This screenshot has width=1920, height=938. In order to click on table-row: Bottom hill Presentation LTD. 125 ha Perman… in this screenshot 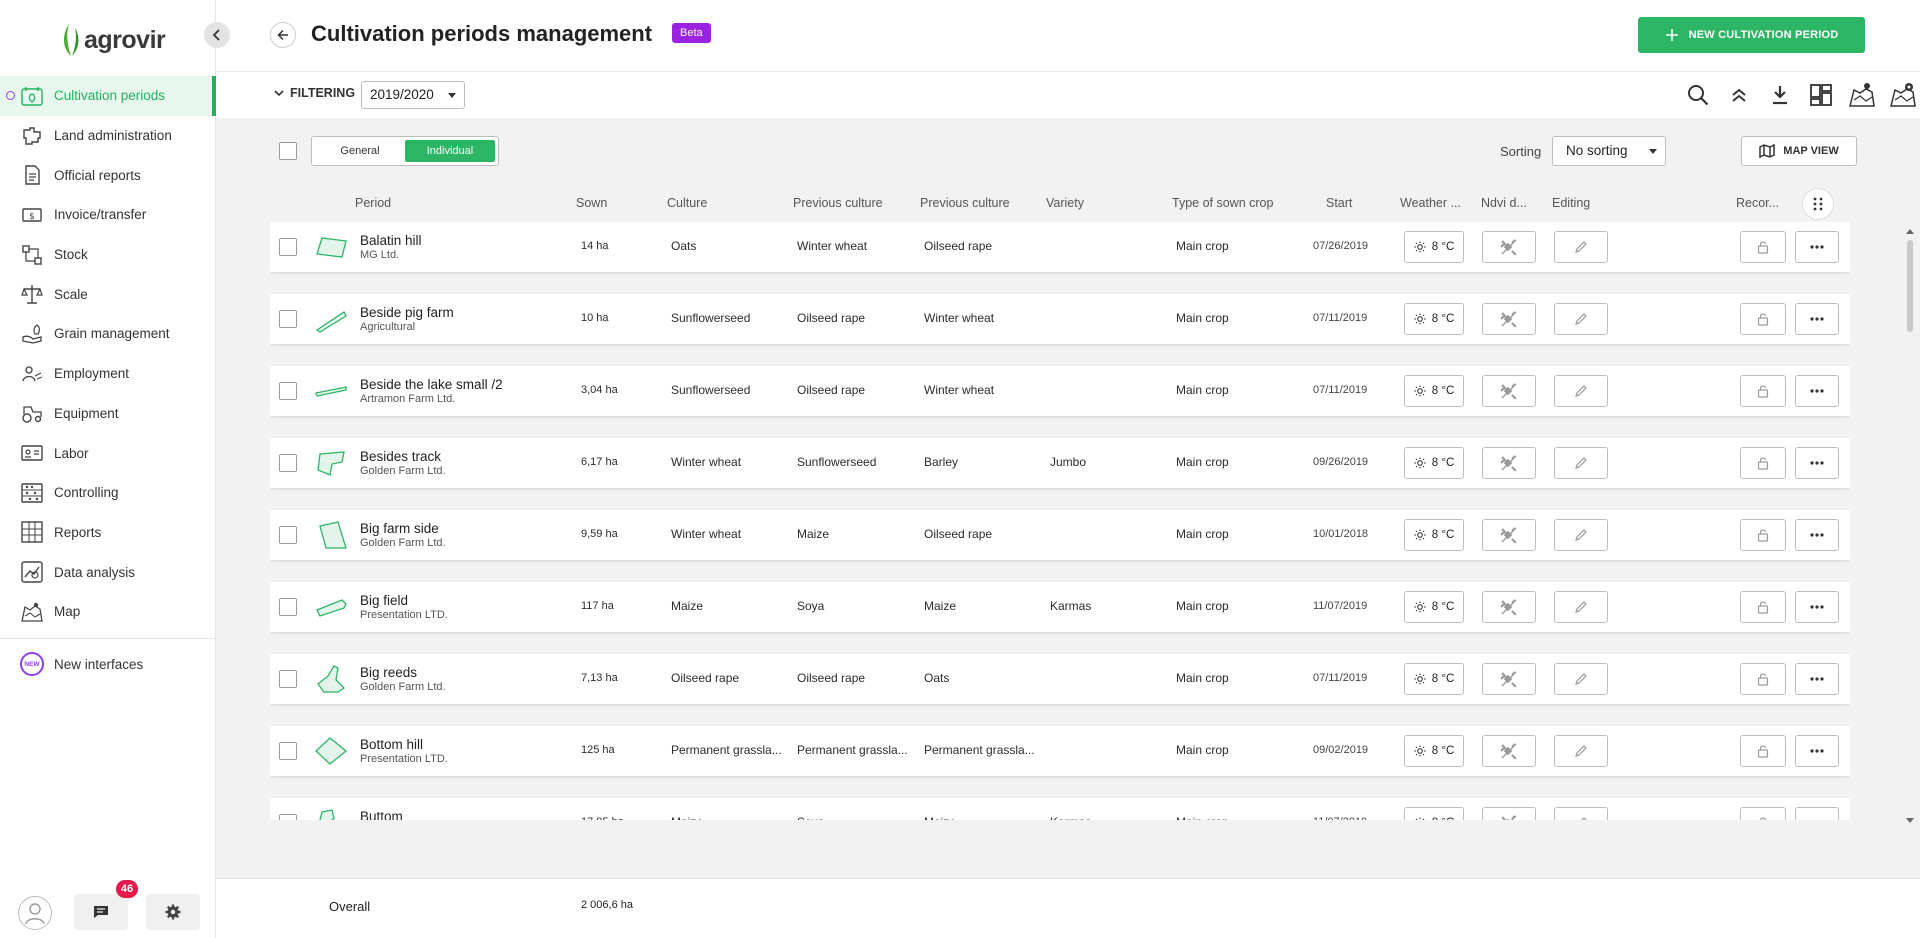, I will do `click(1060, 751)`.